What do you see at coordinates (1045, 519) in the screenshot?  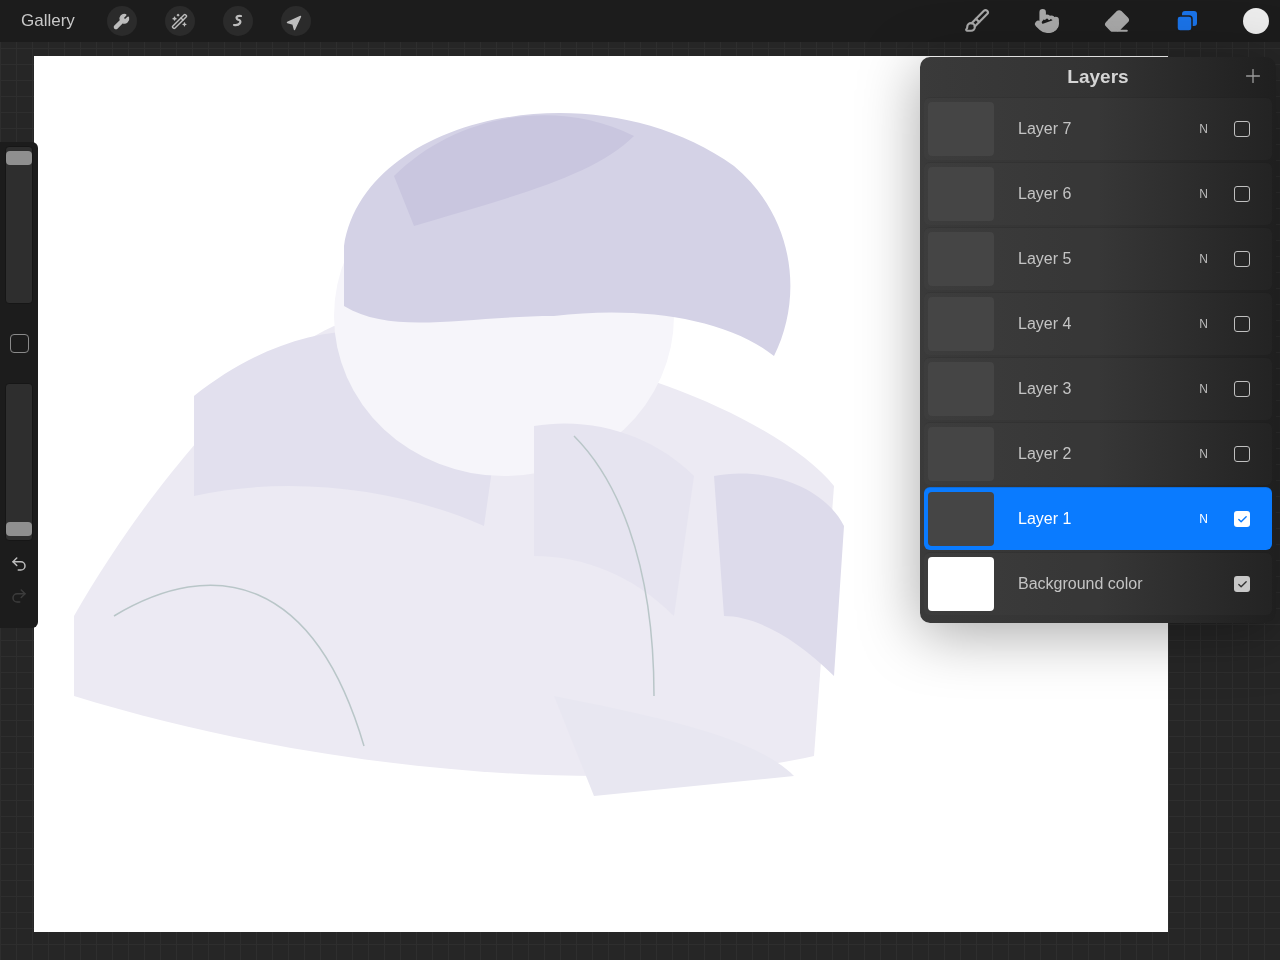 I see `layer-name: Layer 1` at bounding box center [1045, 519].